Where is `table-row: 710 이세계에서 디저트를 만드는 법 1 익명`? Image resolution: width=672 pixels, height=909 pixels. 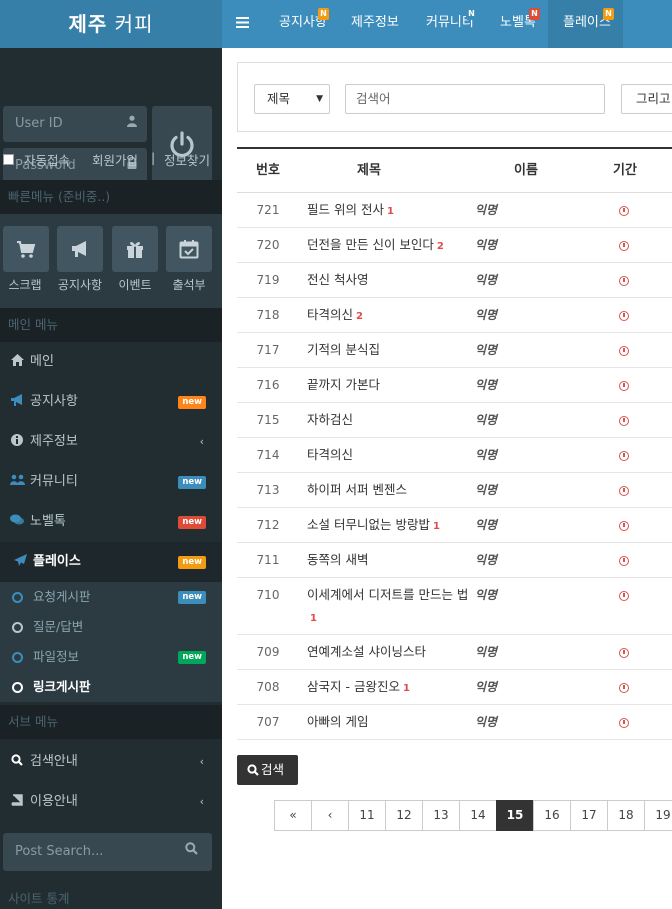 table-row: 710 이세계에서 디저트를 만드는 법 1 익명 is located at coordinates (454, 606).